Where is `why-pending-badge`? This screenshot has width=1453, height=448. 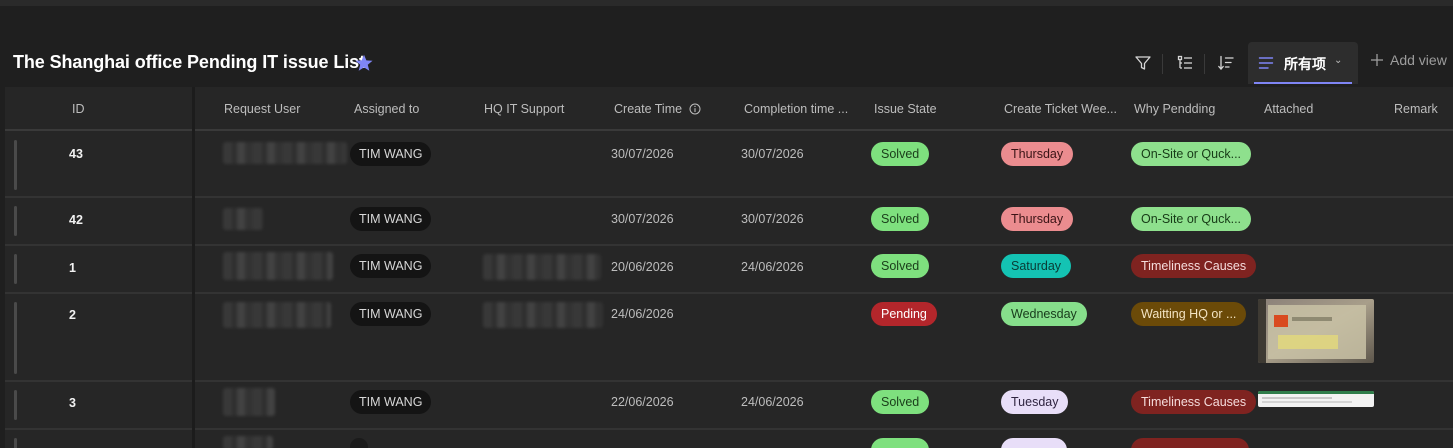 why-pending-badge is located at coordinates (1190, 443).